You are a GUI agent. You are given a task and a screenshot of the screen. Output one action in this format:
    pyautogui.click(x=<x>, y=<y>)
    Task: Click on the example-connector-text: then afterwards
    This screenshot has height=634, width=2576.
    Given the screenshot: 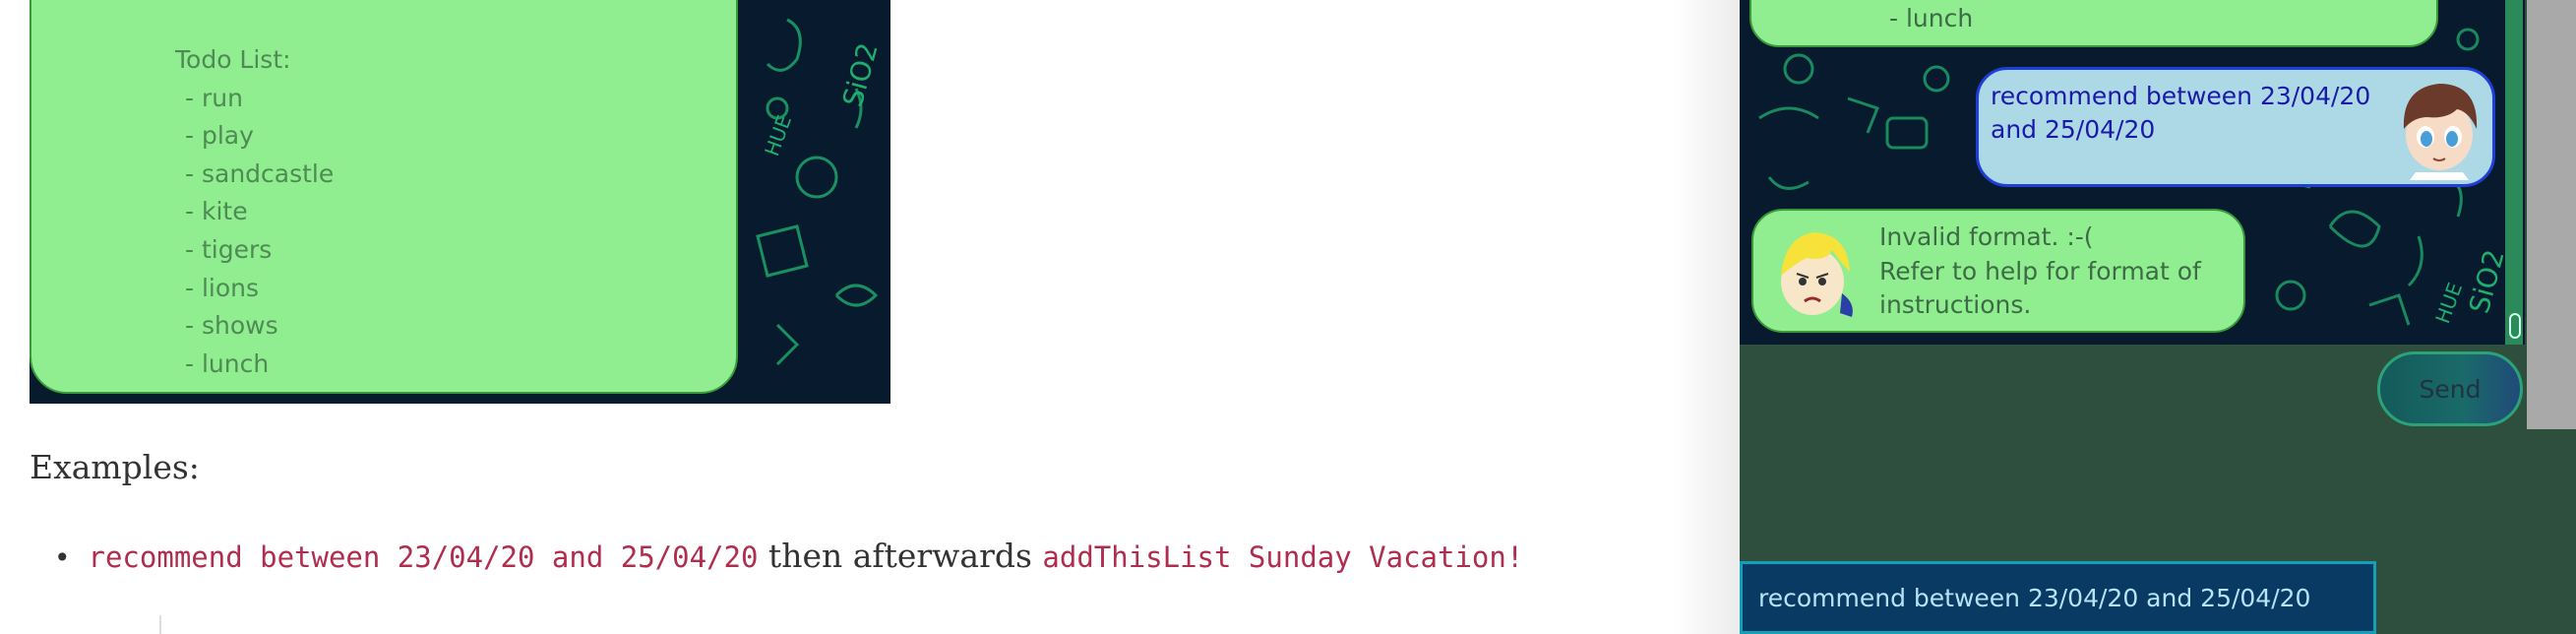 What is the action you would take?
    pyautogui.click(x=900, y=556)
    